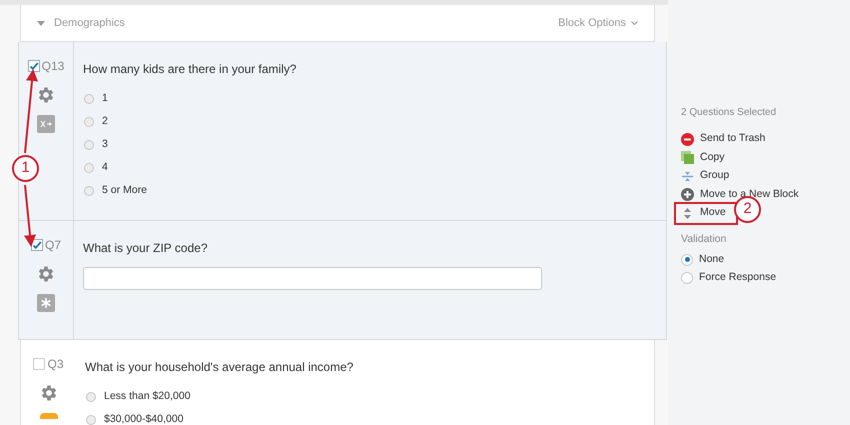 The width and height of the screenshot is (850, 425). Describe the element at coordinates (145, 248) in the screenshot. I see `question-text: What is your ZIP code?` at that location.